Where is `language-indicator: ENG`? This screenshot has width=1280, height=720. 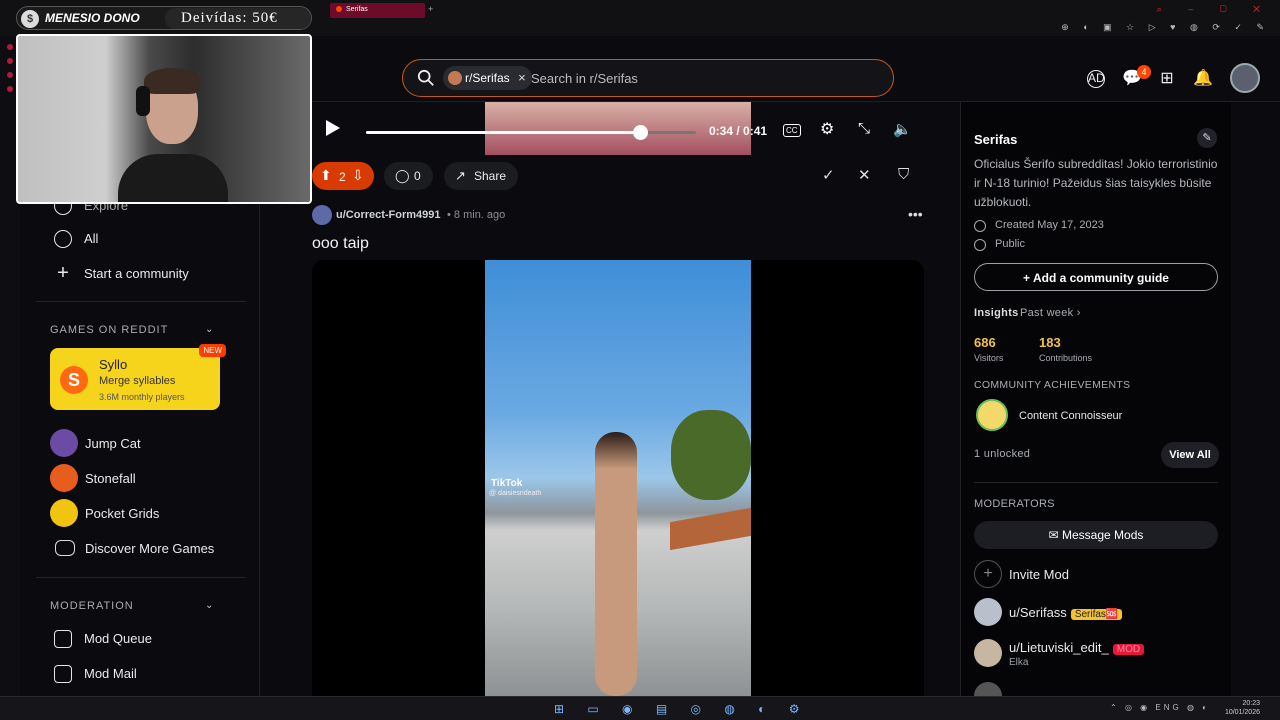 language-indicator: ENG is located at coordinates (1168, 707).